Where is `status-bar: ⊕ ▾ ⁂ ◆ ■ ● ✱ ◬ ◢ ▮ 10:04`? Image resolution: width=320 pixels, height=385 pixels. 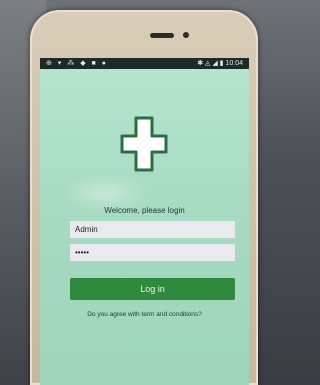
status-bar: ⊕ ▾ ⁂ ◆ ■ ● ✱ ◬ ◢ ▮ 10:04 is located at coordinates (144, 63).